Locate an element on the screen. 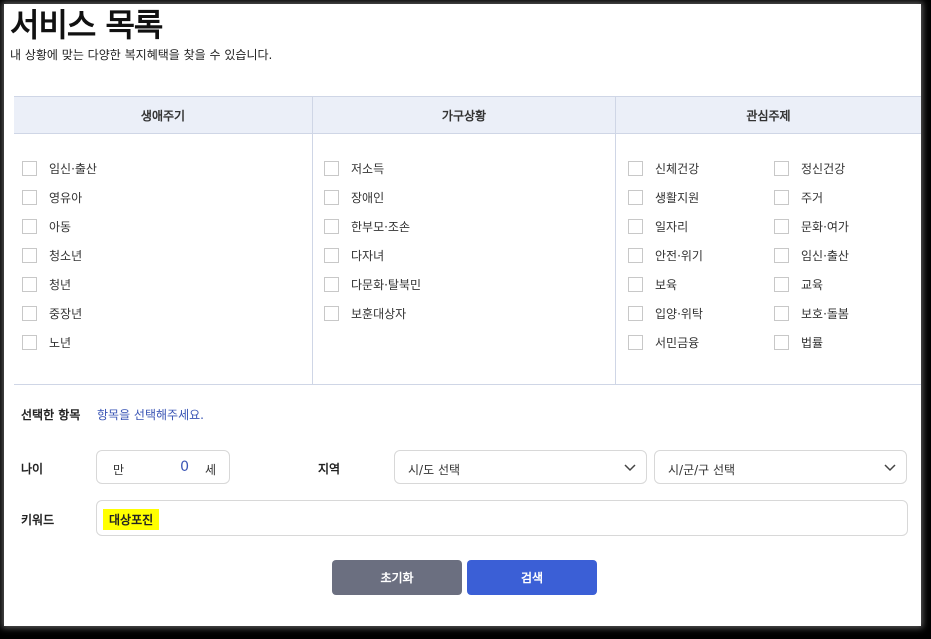 Image resolution: width=931 pixels, height=639 pixels. checkbox-option-interest: 보육 is located at coordinates (665, 284).